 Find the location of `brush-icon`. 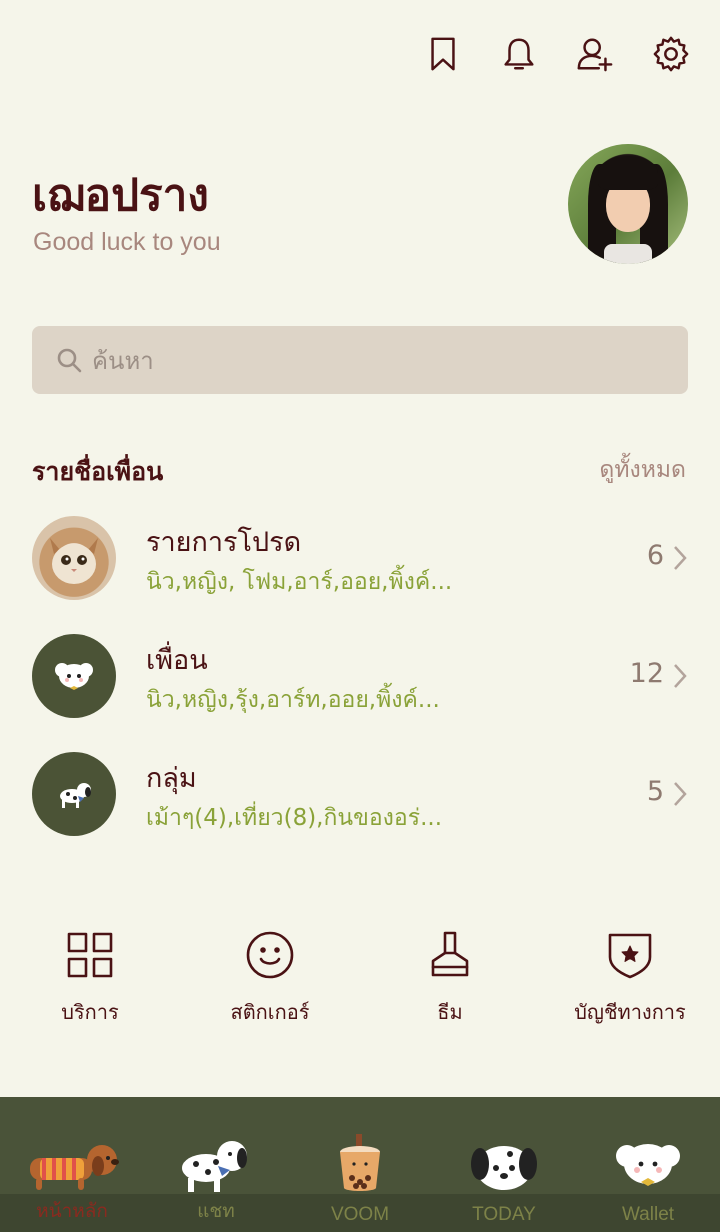

brush-icon is located at coordinates (450, 954).